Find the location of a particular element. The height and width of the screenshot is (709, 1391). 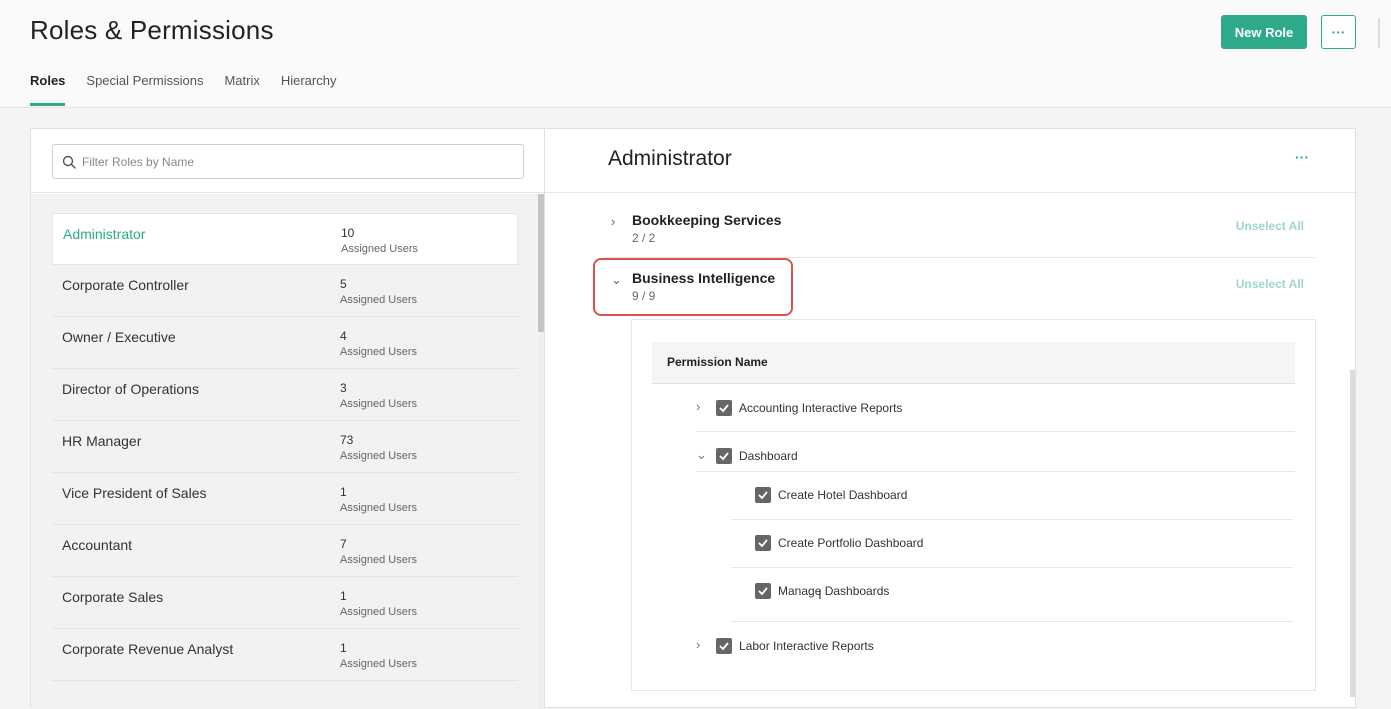

role-name: Director of Operations is located at coordinates (130, 389).